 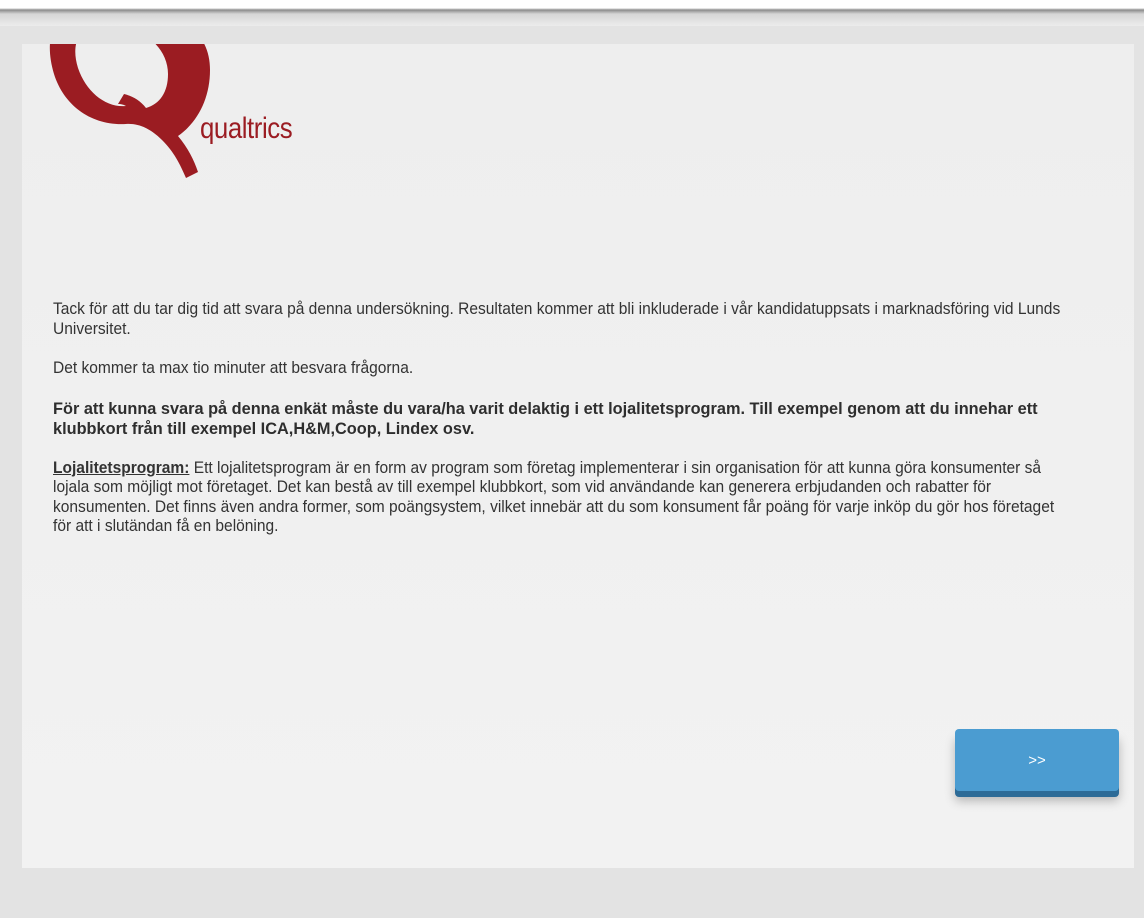 What do you see at coordinates (178, 114) in the screenshot?
I see `qualtrics-logo: qualtrics` at bounding box center [178, 114].